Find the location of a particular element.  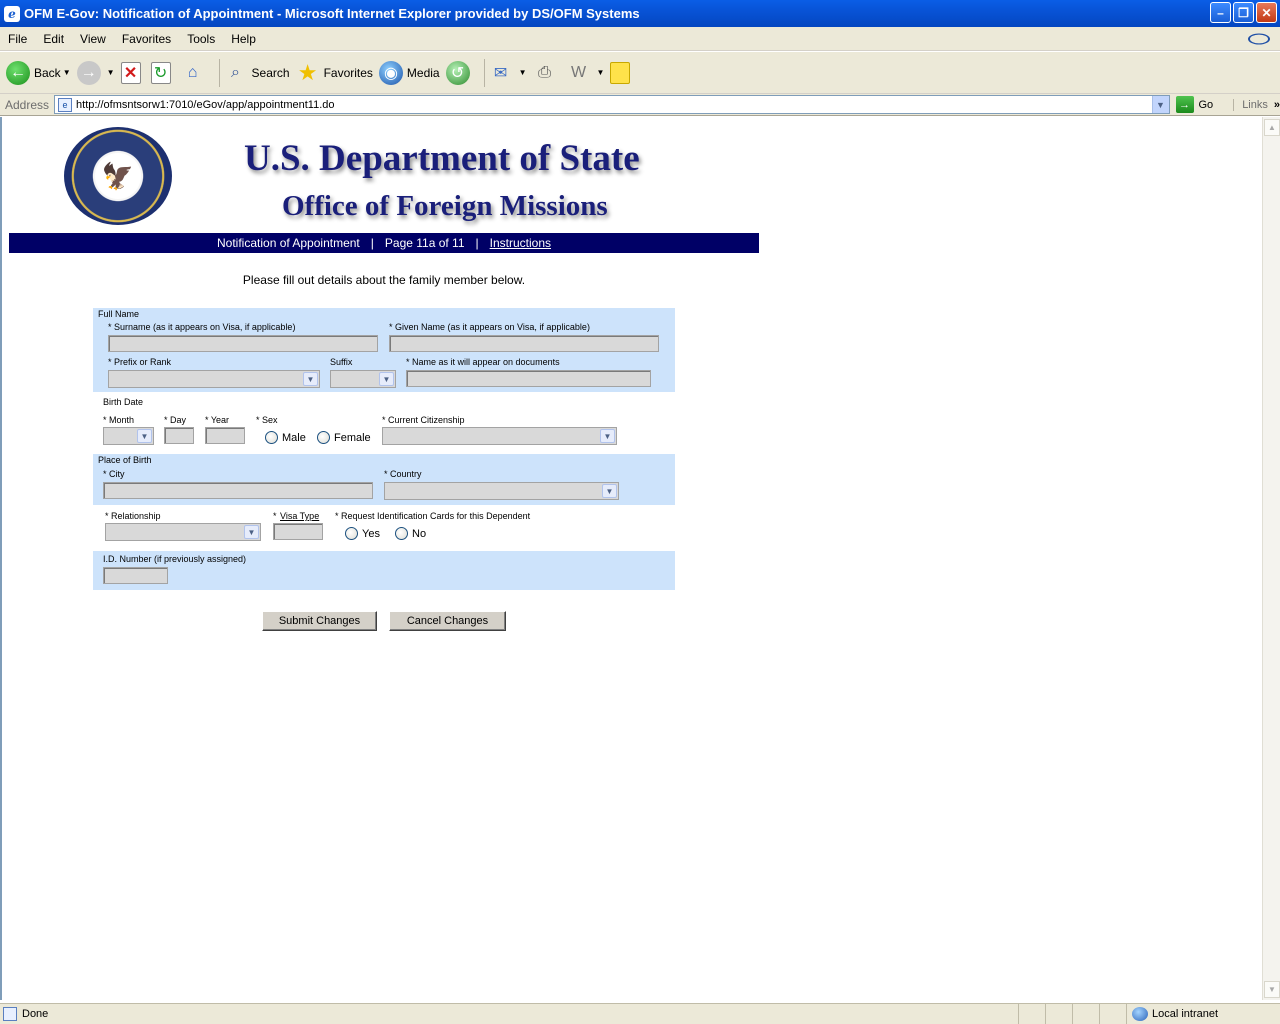

id-number-label: I.D. Number (if previously assigned) is located at coordinates (175, 559).